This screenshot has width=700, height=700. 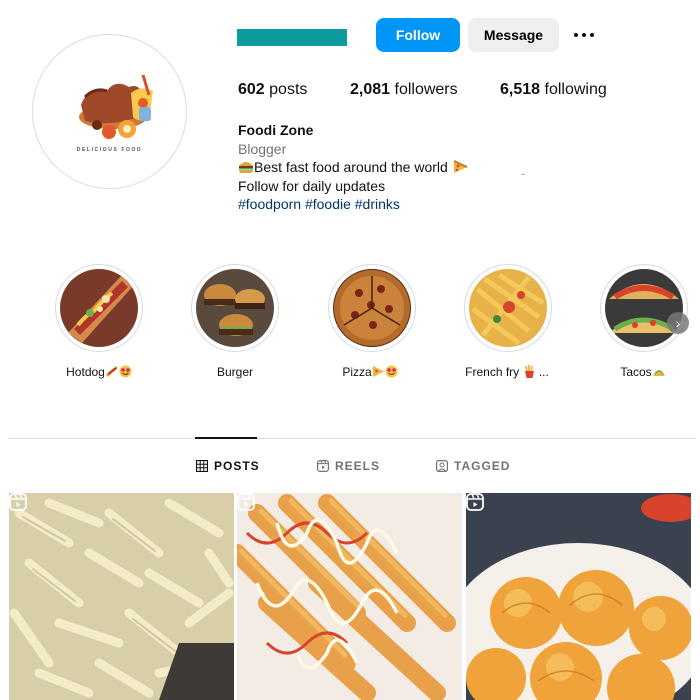 I want to click on highlight-label-tacos: Tacos, so click(x=641, y=372).